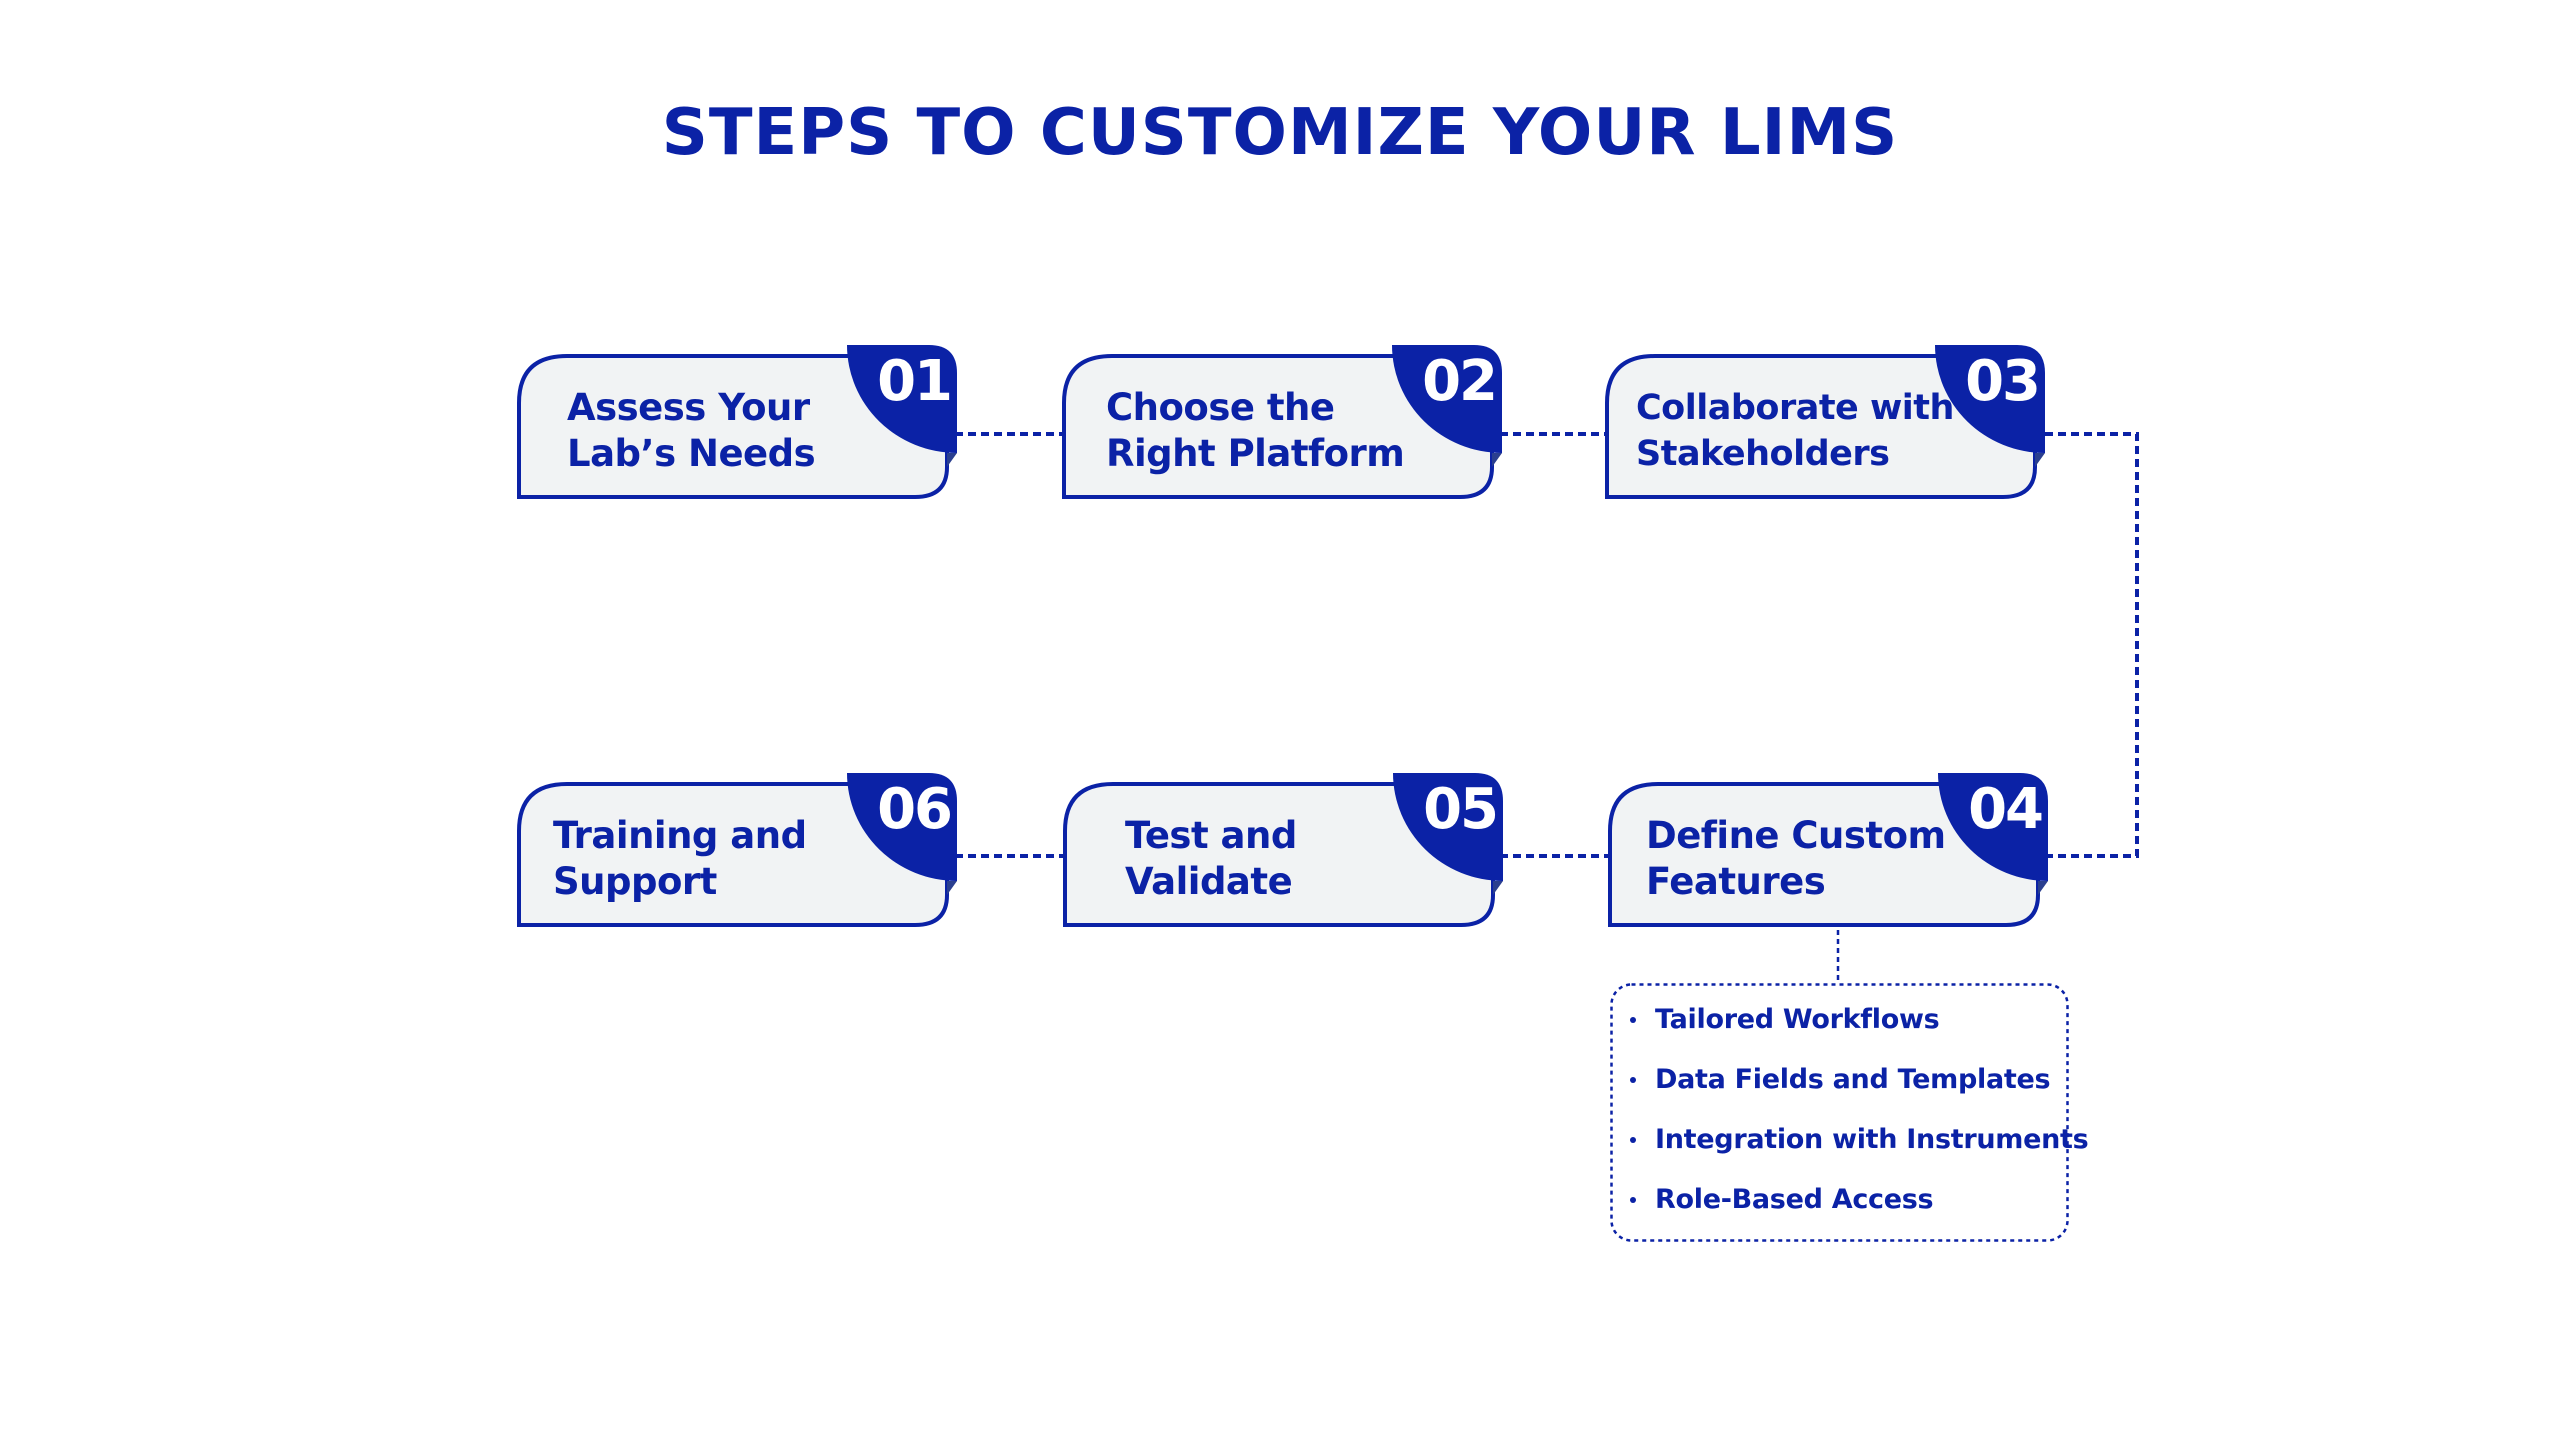 This screenshot has width=2560, height=1440. What do you see at coordinates (691, 453) in the screenshot?
I see `step-label-line2: Lab’s Needs` at bounding box center [691, 453].